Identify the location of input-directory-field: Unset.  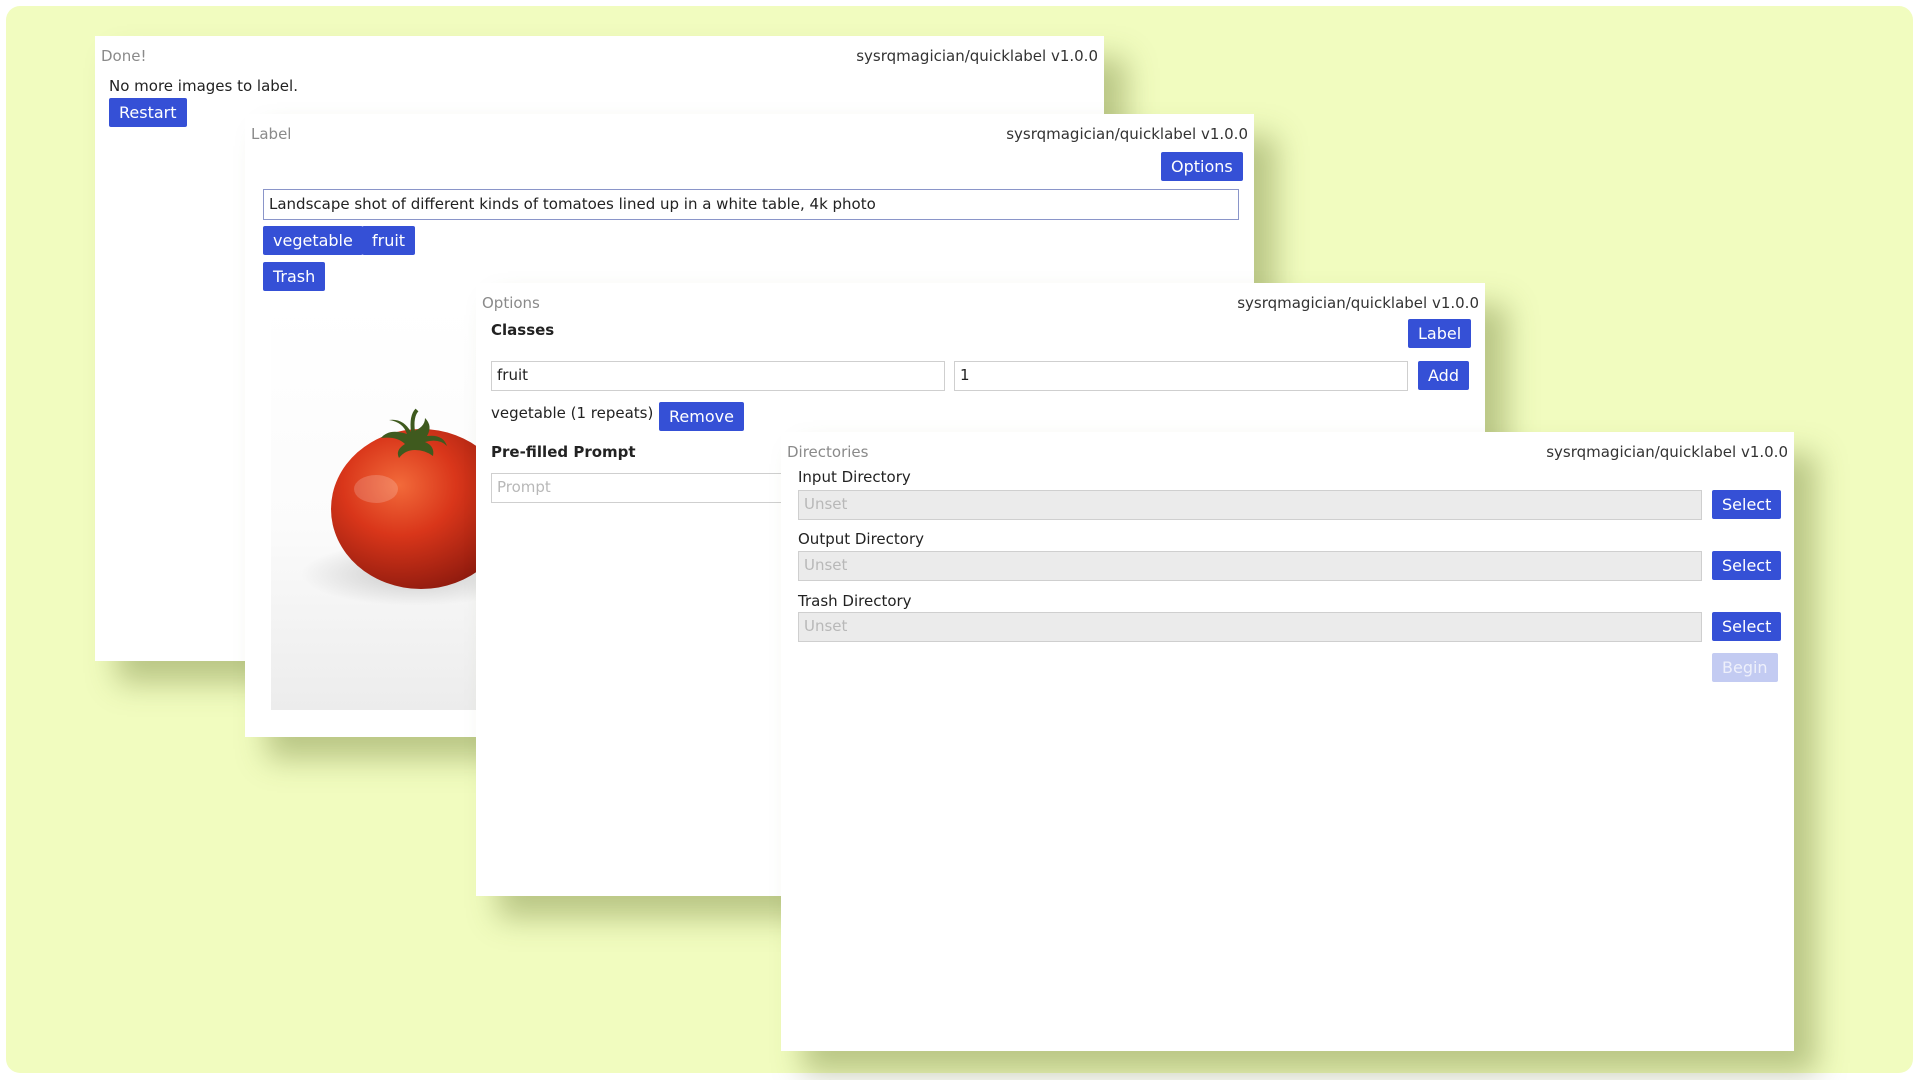
(1250, 505).